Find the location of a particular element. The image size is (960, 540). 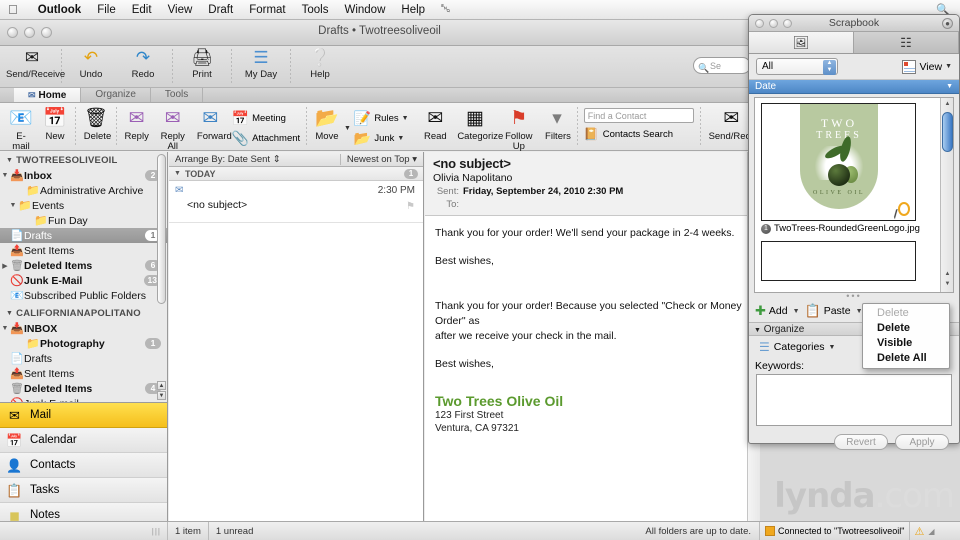

apply-button: Apply is located at coordinates (922, 442).